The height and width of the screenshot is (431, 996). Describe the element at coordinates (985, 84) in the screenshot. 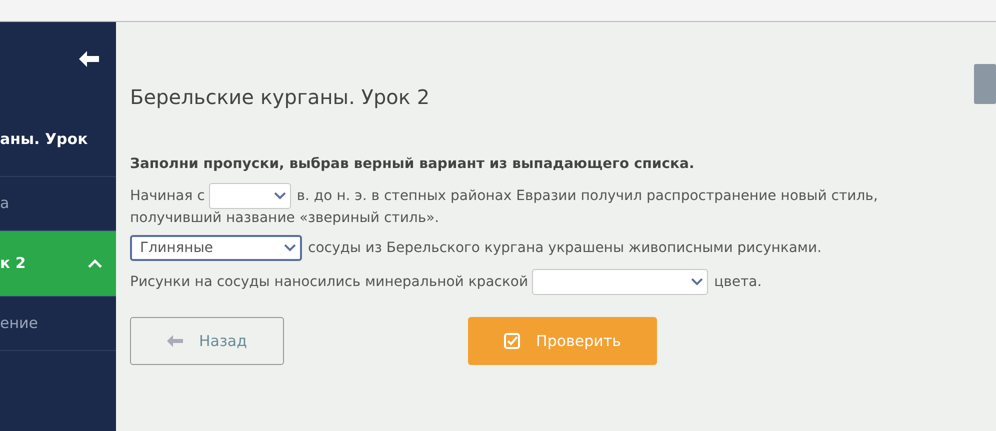

I see `expand-button` at that location.